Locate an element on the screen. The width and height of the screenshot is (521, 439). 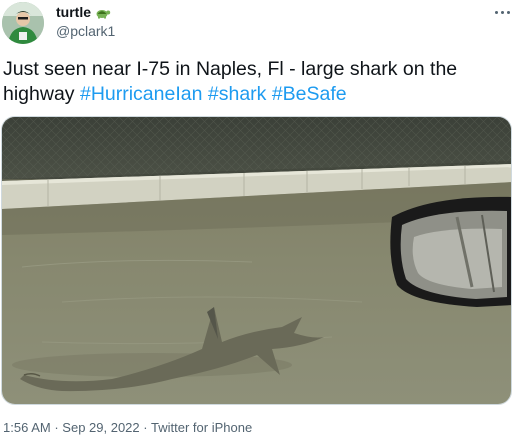
author-display-name: turtle is located at coordinates (73, 12).